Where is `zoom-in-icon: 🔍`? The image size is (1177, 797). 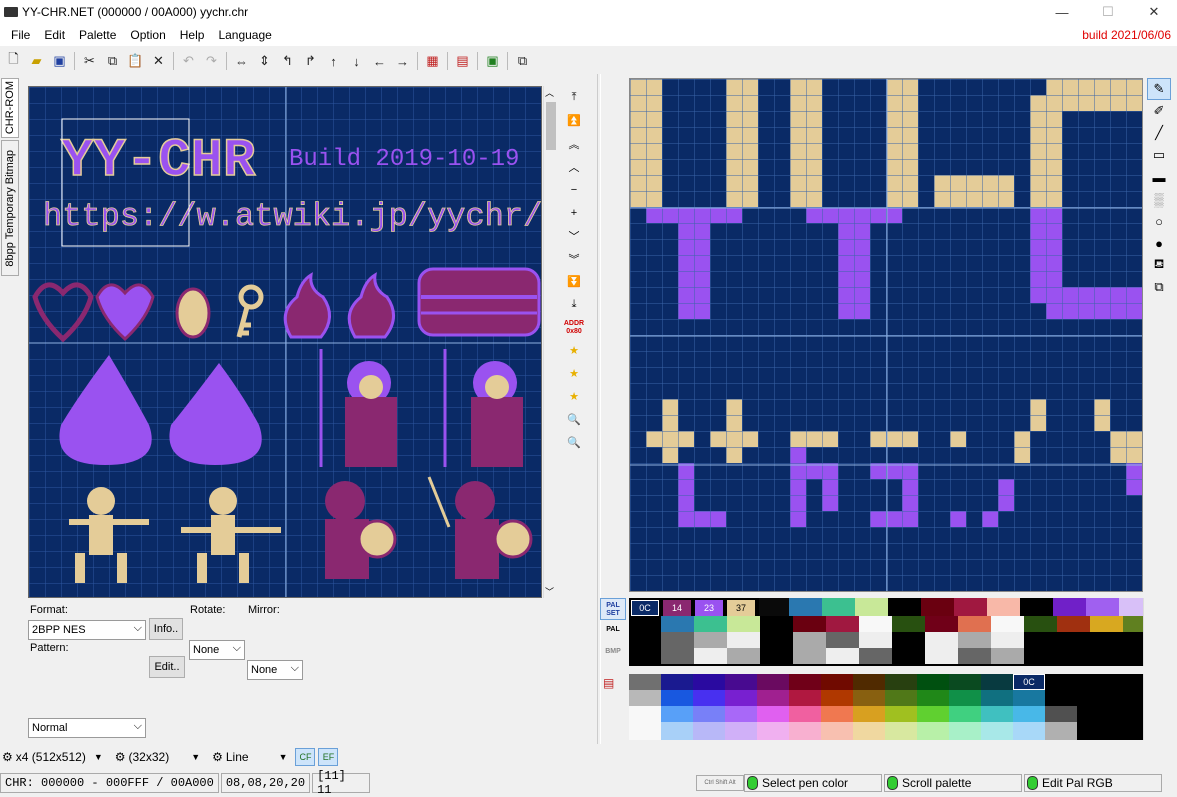
zoom-in-icon: 🔍 is located at coordinates (574, 419).